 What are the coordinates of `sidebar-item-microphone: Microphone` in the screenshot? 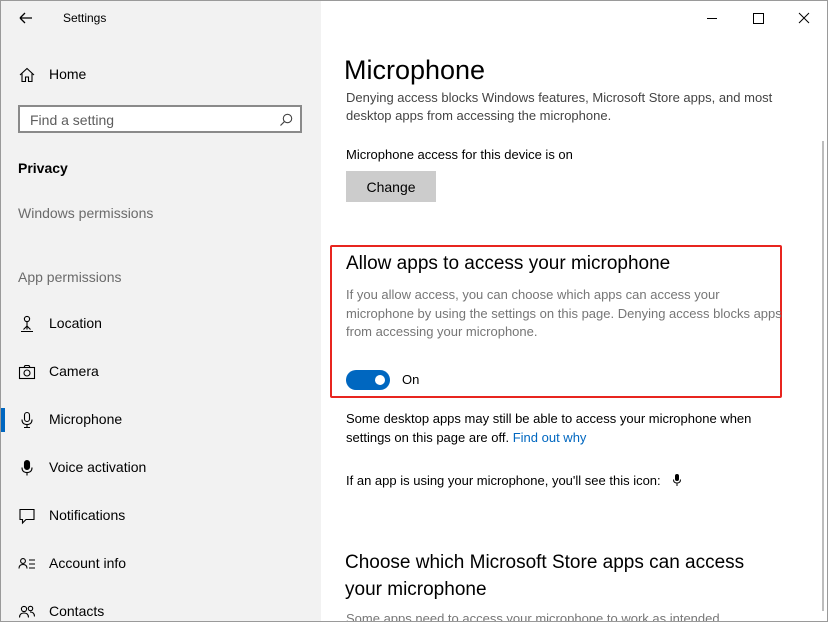 It's located at (161, 420).